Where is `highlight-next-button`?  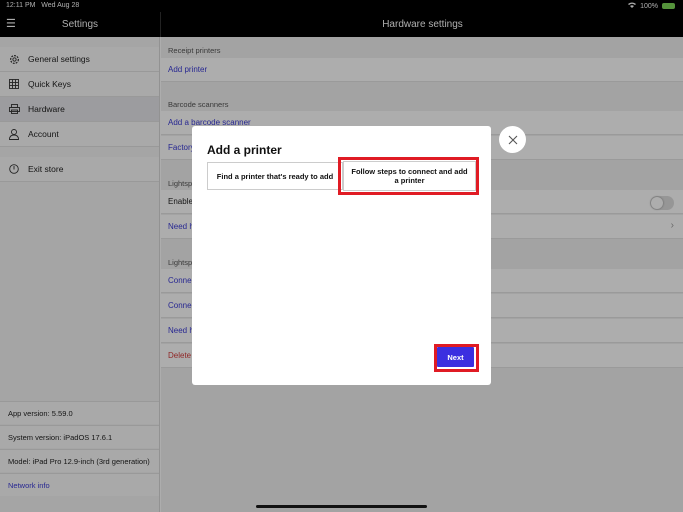 highlight-next-button is located at coordinates (456, 358).